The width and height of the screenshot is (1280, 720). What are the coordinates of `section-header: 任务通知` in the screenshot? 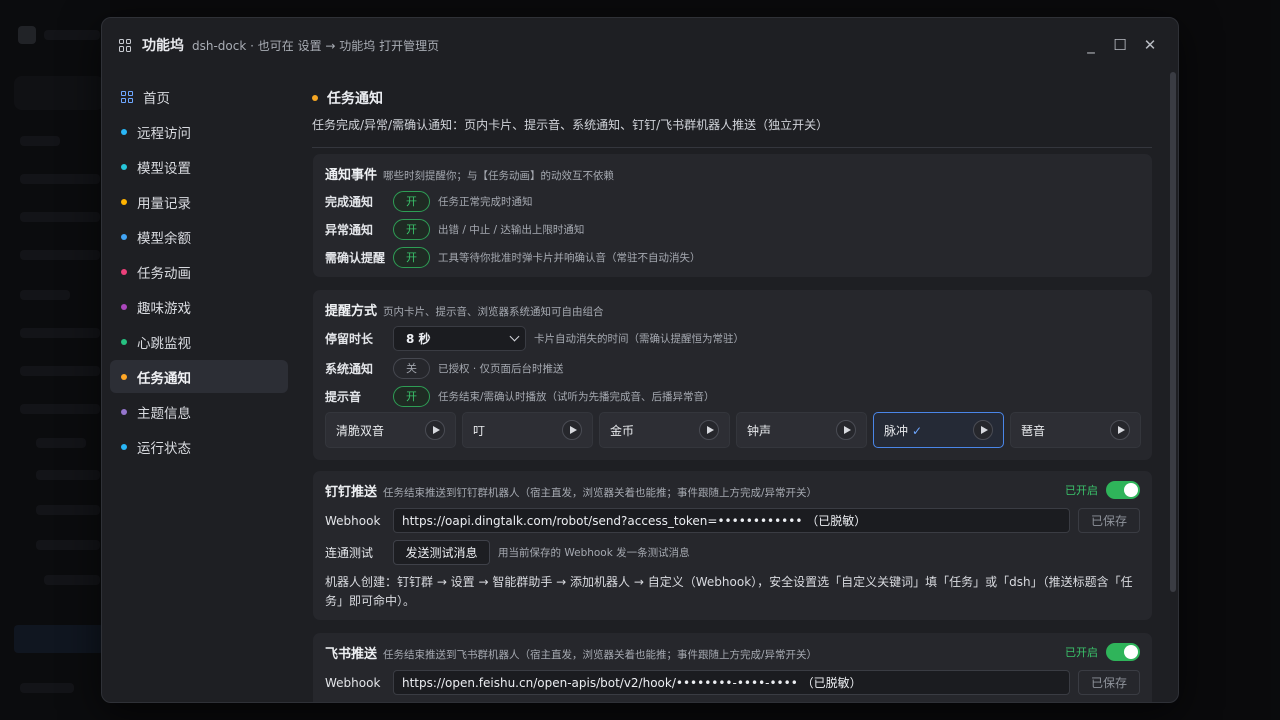 It's located at (732, 98).